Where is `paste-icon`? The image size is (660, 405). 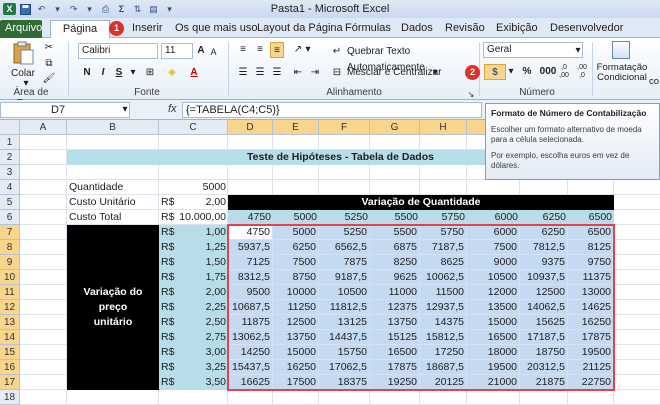 paste-icon is located at coordinates (23, 53).